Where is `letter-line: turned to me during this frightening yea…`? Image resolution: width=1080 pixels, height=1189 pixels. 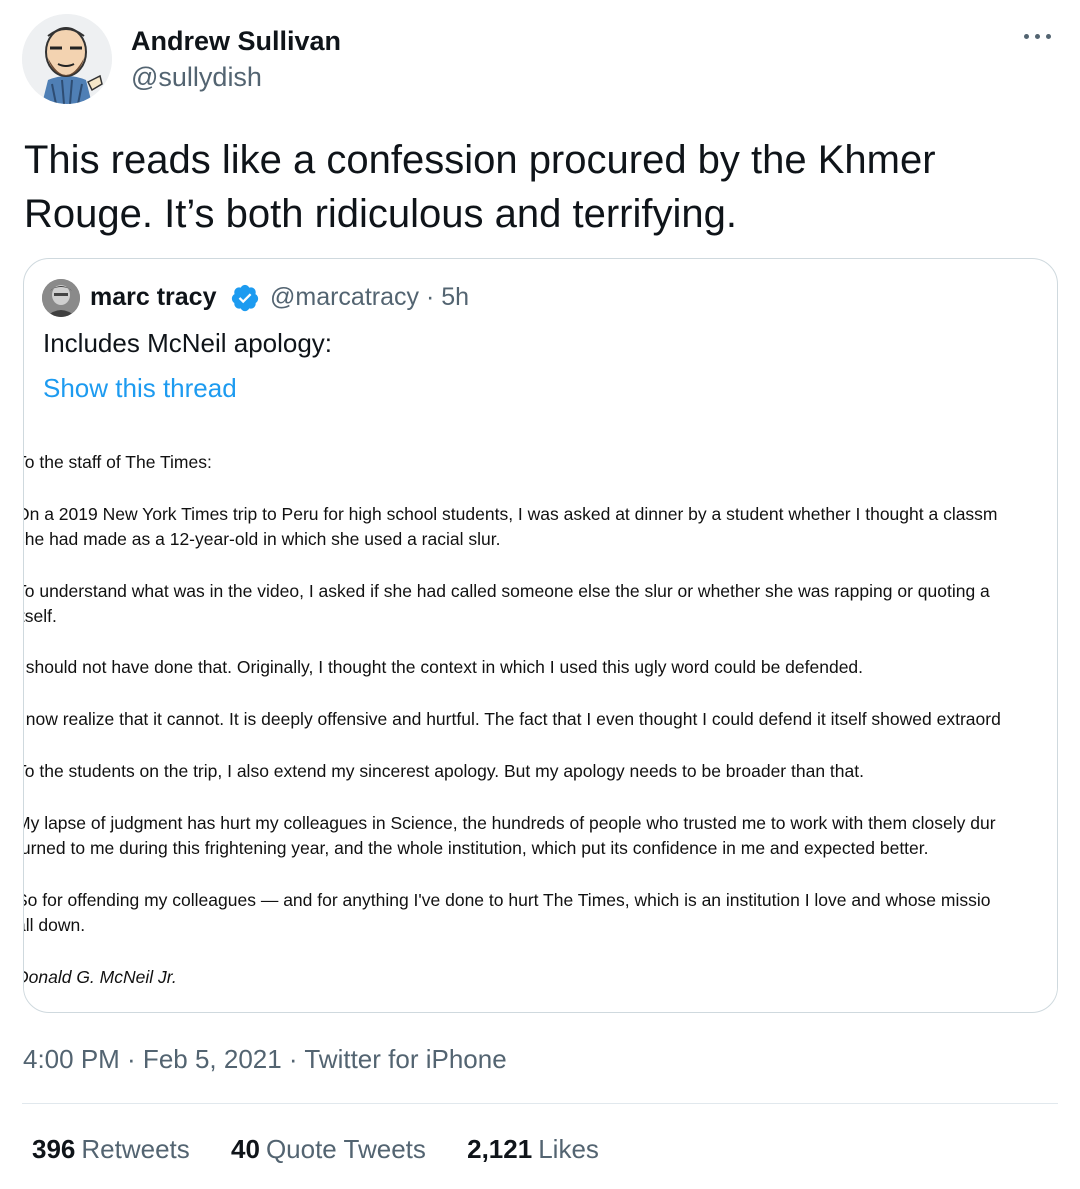
letter-line: turned to me during this frightening yea… is located at coordinates (476, 848).